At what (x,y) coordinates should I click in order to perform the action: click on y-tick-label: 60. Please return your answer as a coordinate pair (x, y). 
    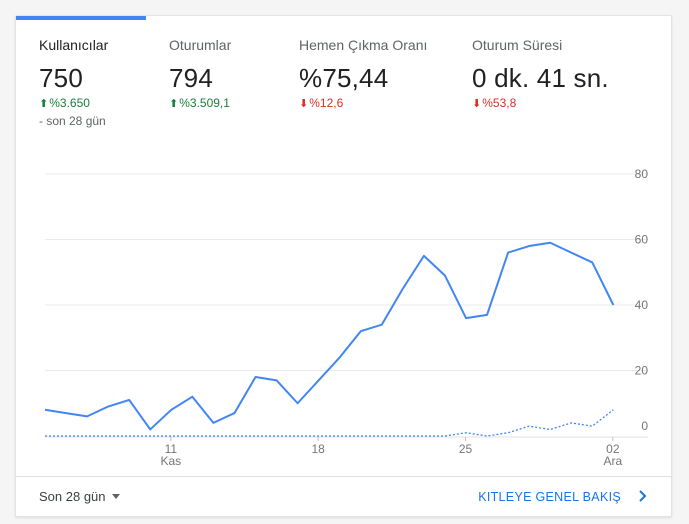
    Looking at the image, I should click on (642, 240).